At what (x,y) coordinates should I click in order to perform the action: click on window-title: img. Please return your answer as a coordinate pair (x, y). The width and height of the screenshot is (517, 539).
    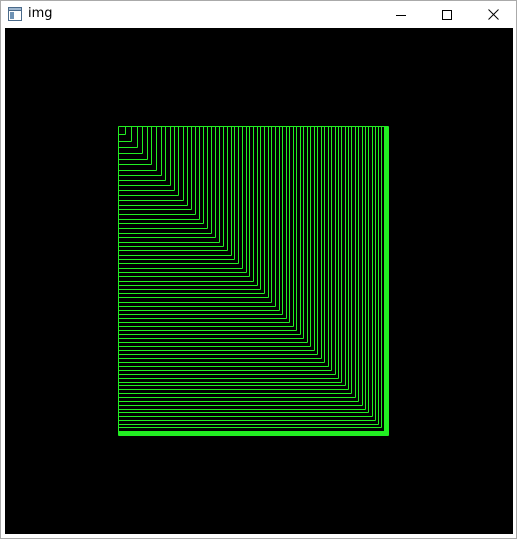
    Looking at the image, I should click on (40, 13).